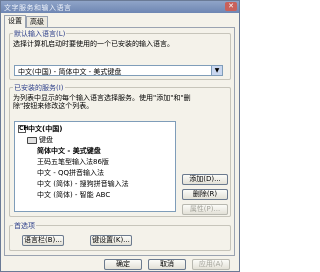  I want to click on window-title: 文字服务和输入语言, so click(38, 8).